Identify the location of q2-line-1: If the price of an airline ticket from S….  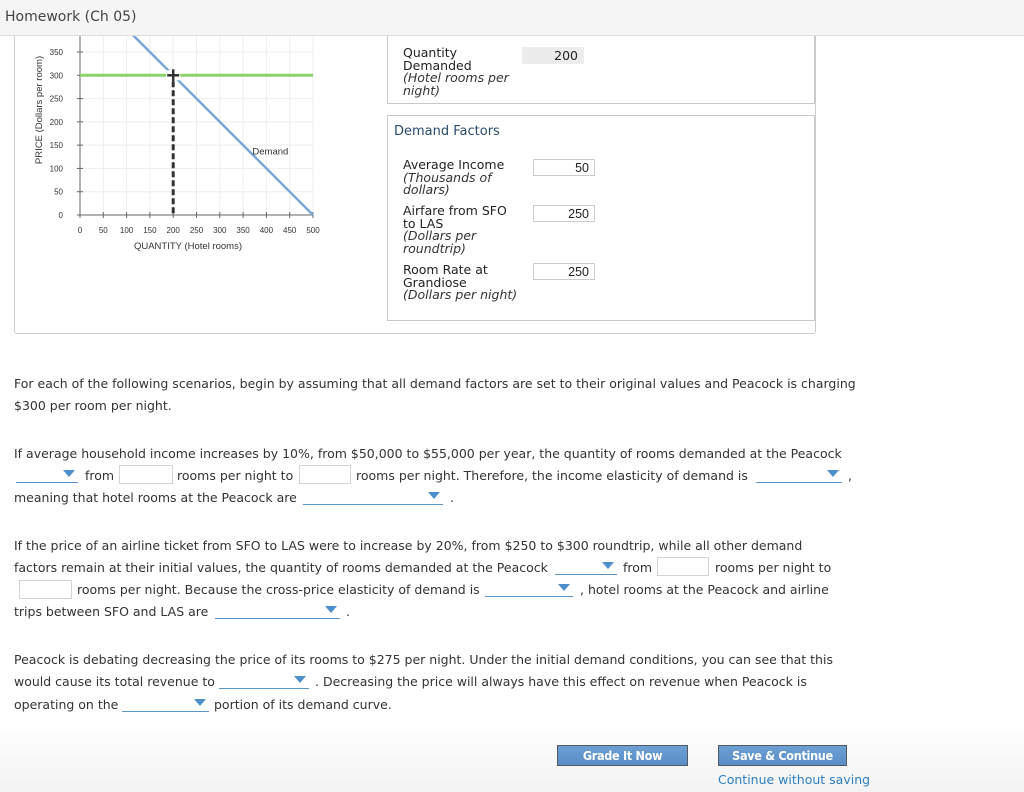
(408, 545).